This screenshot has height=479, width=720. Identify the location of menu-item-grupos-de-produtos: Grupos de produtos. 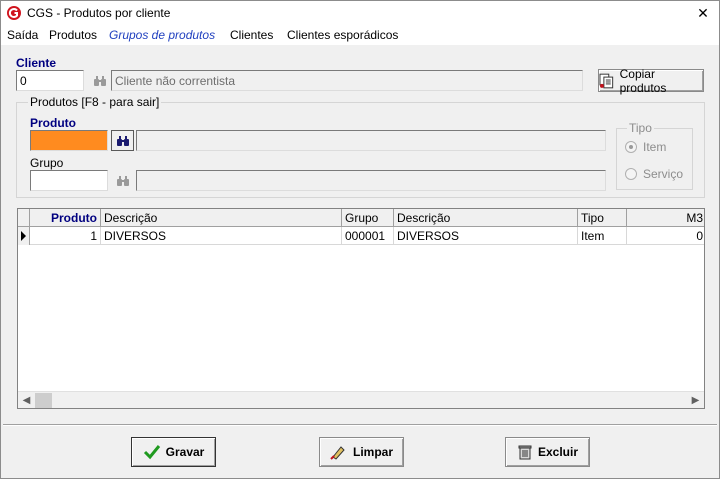
(162, 35).